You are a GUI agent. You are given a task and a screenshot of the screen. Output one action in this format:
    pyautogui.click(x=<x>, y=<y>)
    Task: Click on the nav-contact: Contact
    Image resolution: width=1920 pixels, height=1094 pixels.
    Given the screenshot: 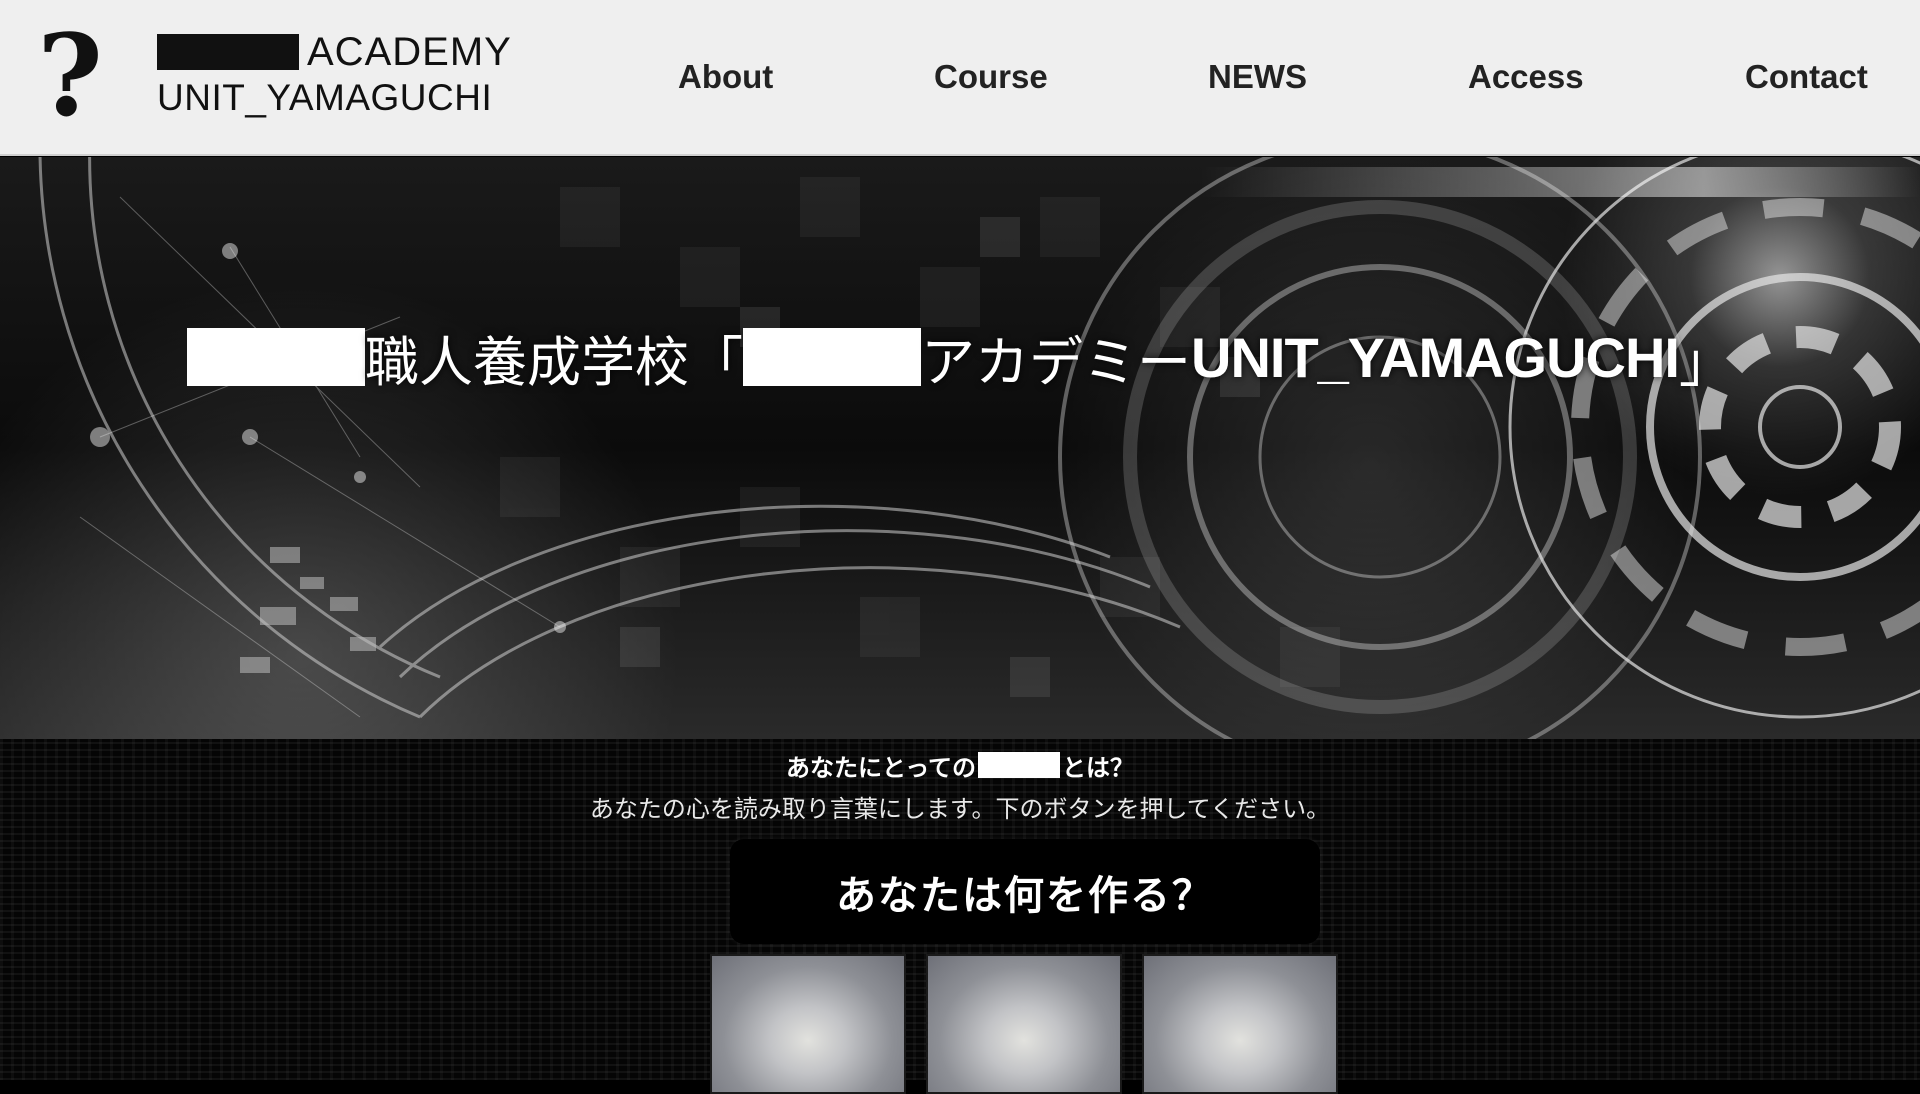 What is the action you would take?
    pyautogui.click(x=1806, y=77)
    